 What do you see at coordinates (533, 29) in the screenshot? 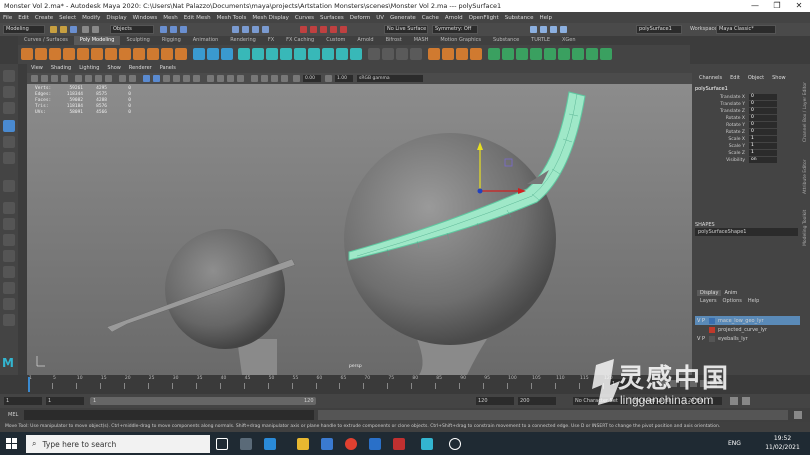
I see `render-current-frame-icon` at bounding box center [533, 29].